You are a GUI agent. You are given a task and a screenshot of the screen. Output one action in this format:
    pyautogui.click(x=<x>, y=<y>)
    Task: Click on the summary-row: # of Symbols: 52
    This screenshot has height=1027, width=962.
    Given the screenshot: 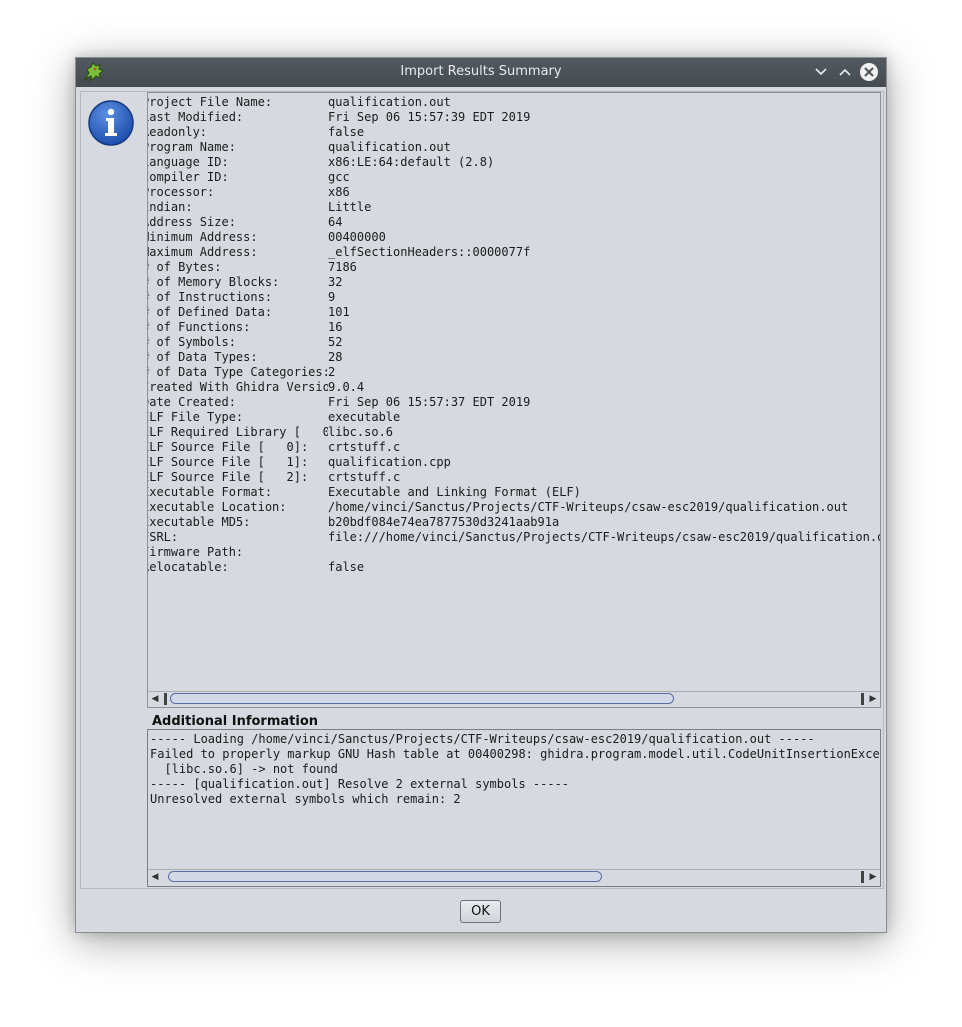 What is the action you would take?
    pyautogui.click(x=513, y=342)
    